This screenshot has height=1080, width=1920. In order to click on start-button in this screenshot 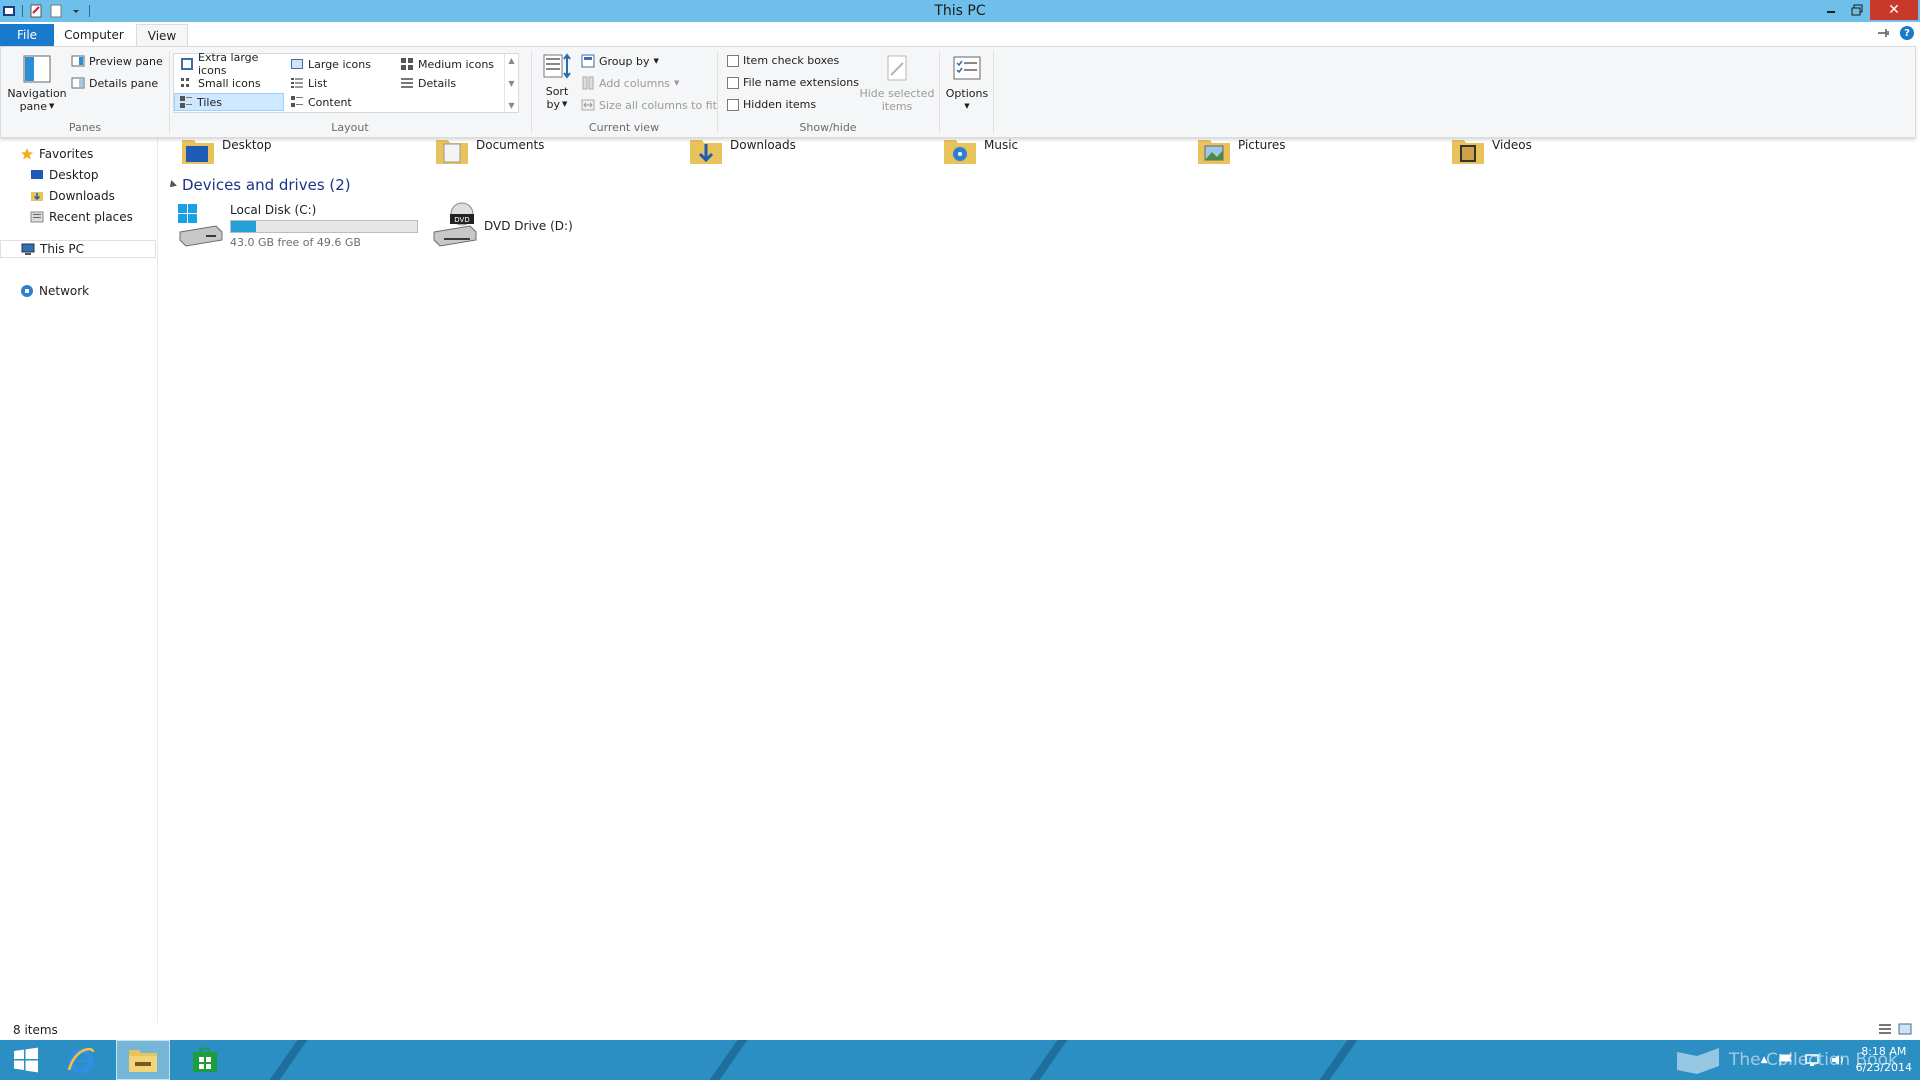, I will do `click(26, 1060)`.